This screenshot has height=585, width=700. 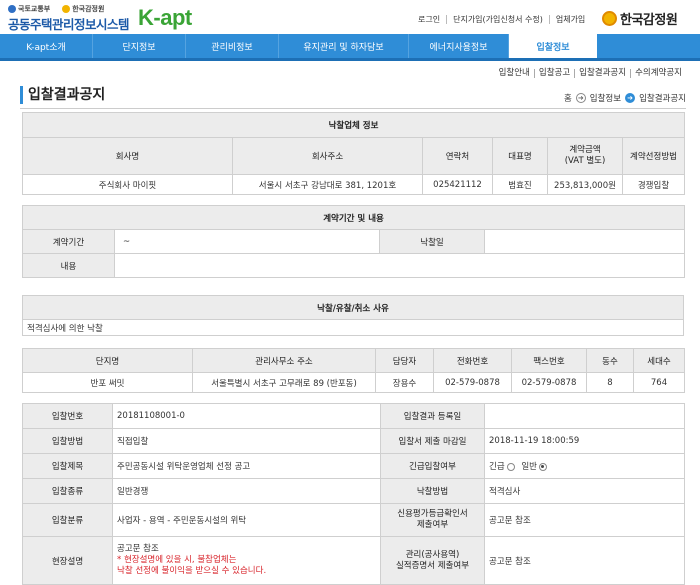 What do you see at coordinates (653, 156) in the screenshot?
I see `col-select-method: 계약선정방법` at bounding box center [653, 156].